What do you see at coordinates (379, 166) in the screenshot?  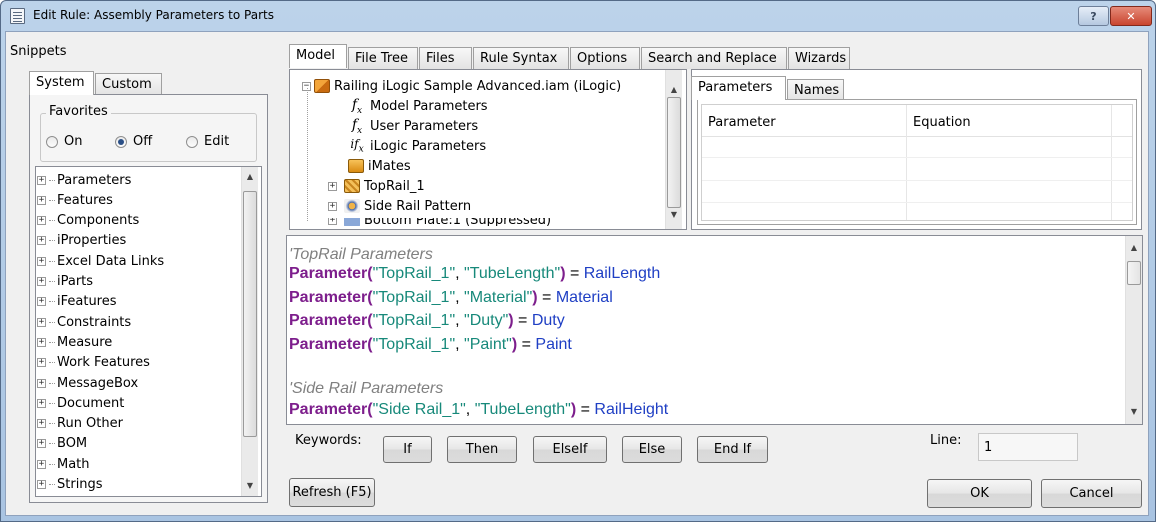 I see `tree-item-imates: iMates` at bounding box center [379, 166].